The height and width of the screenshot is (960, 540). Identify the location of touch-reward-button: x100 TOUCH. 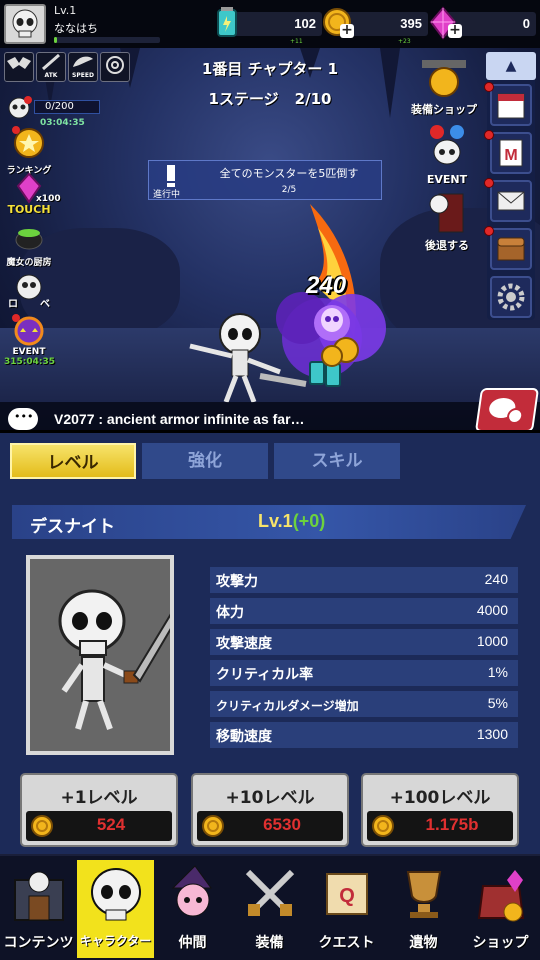
(32, 194).